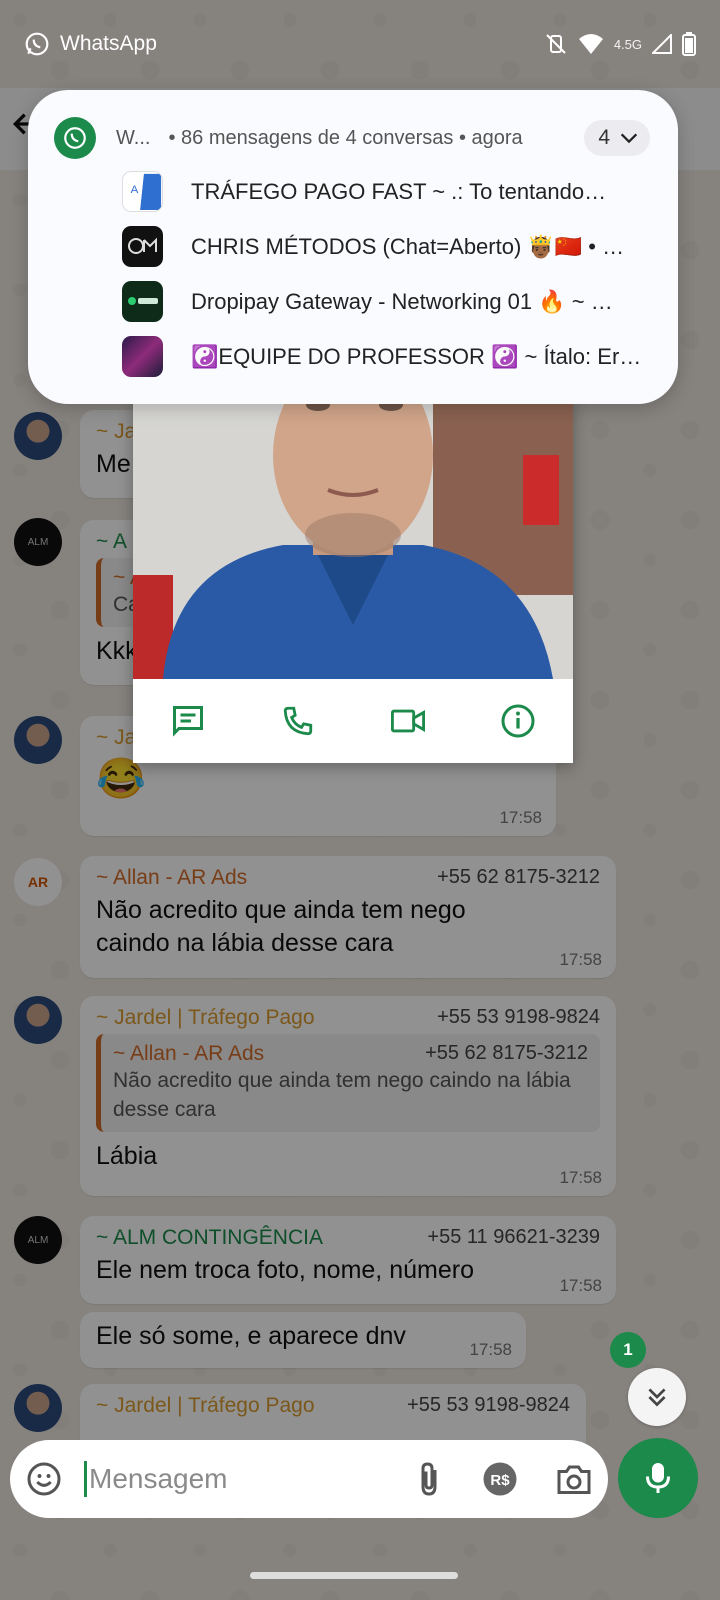  Describe the element at coordinates (251, 1336) in the screenshot. I see `message-text: Ele só some, e aparece dnv` at that location.